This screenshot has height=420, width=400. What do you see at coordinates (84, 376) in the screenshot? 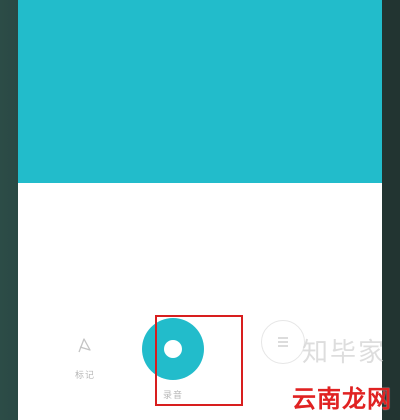
I see `mark-label: 标记` at bounding box center [84, 376].